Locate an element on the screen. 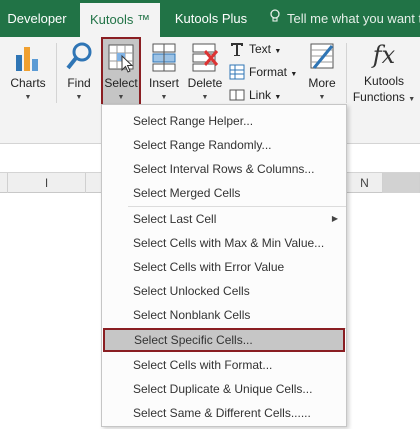 This screenshot has width=420, height=429. format-button: Format ▼ is located at coordinates (265, 72).